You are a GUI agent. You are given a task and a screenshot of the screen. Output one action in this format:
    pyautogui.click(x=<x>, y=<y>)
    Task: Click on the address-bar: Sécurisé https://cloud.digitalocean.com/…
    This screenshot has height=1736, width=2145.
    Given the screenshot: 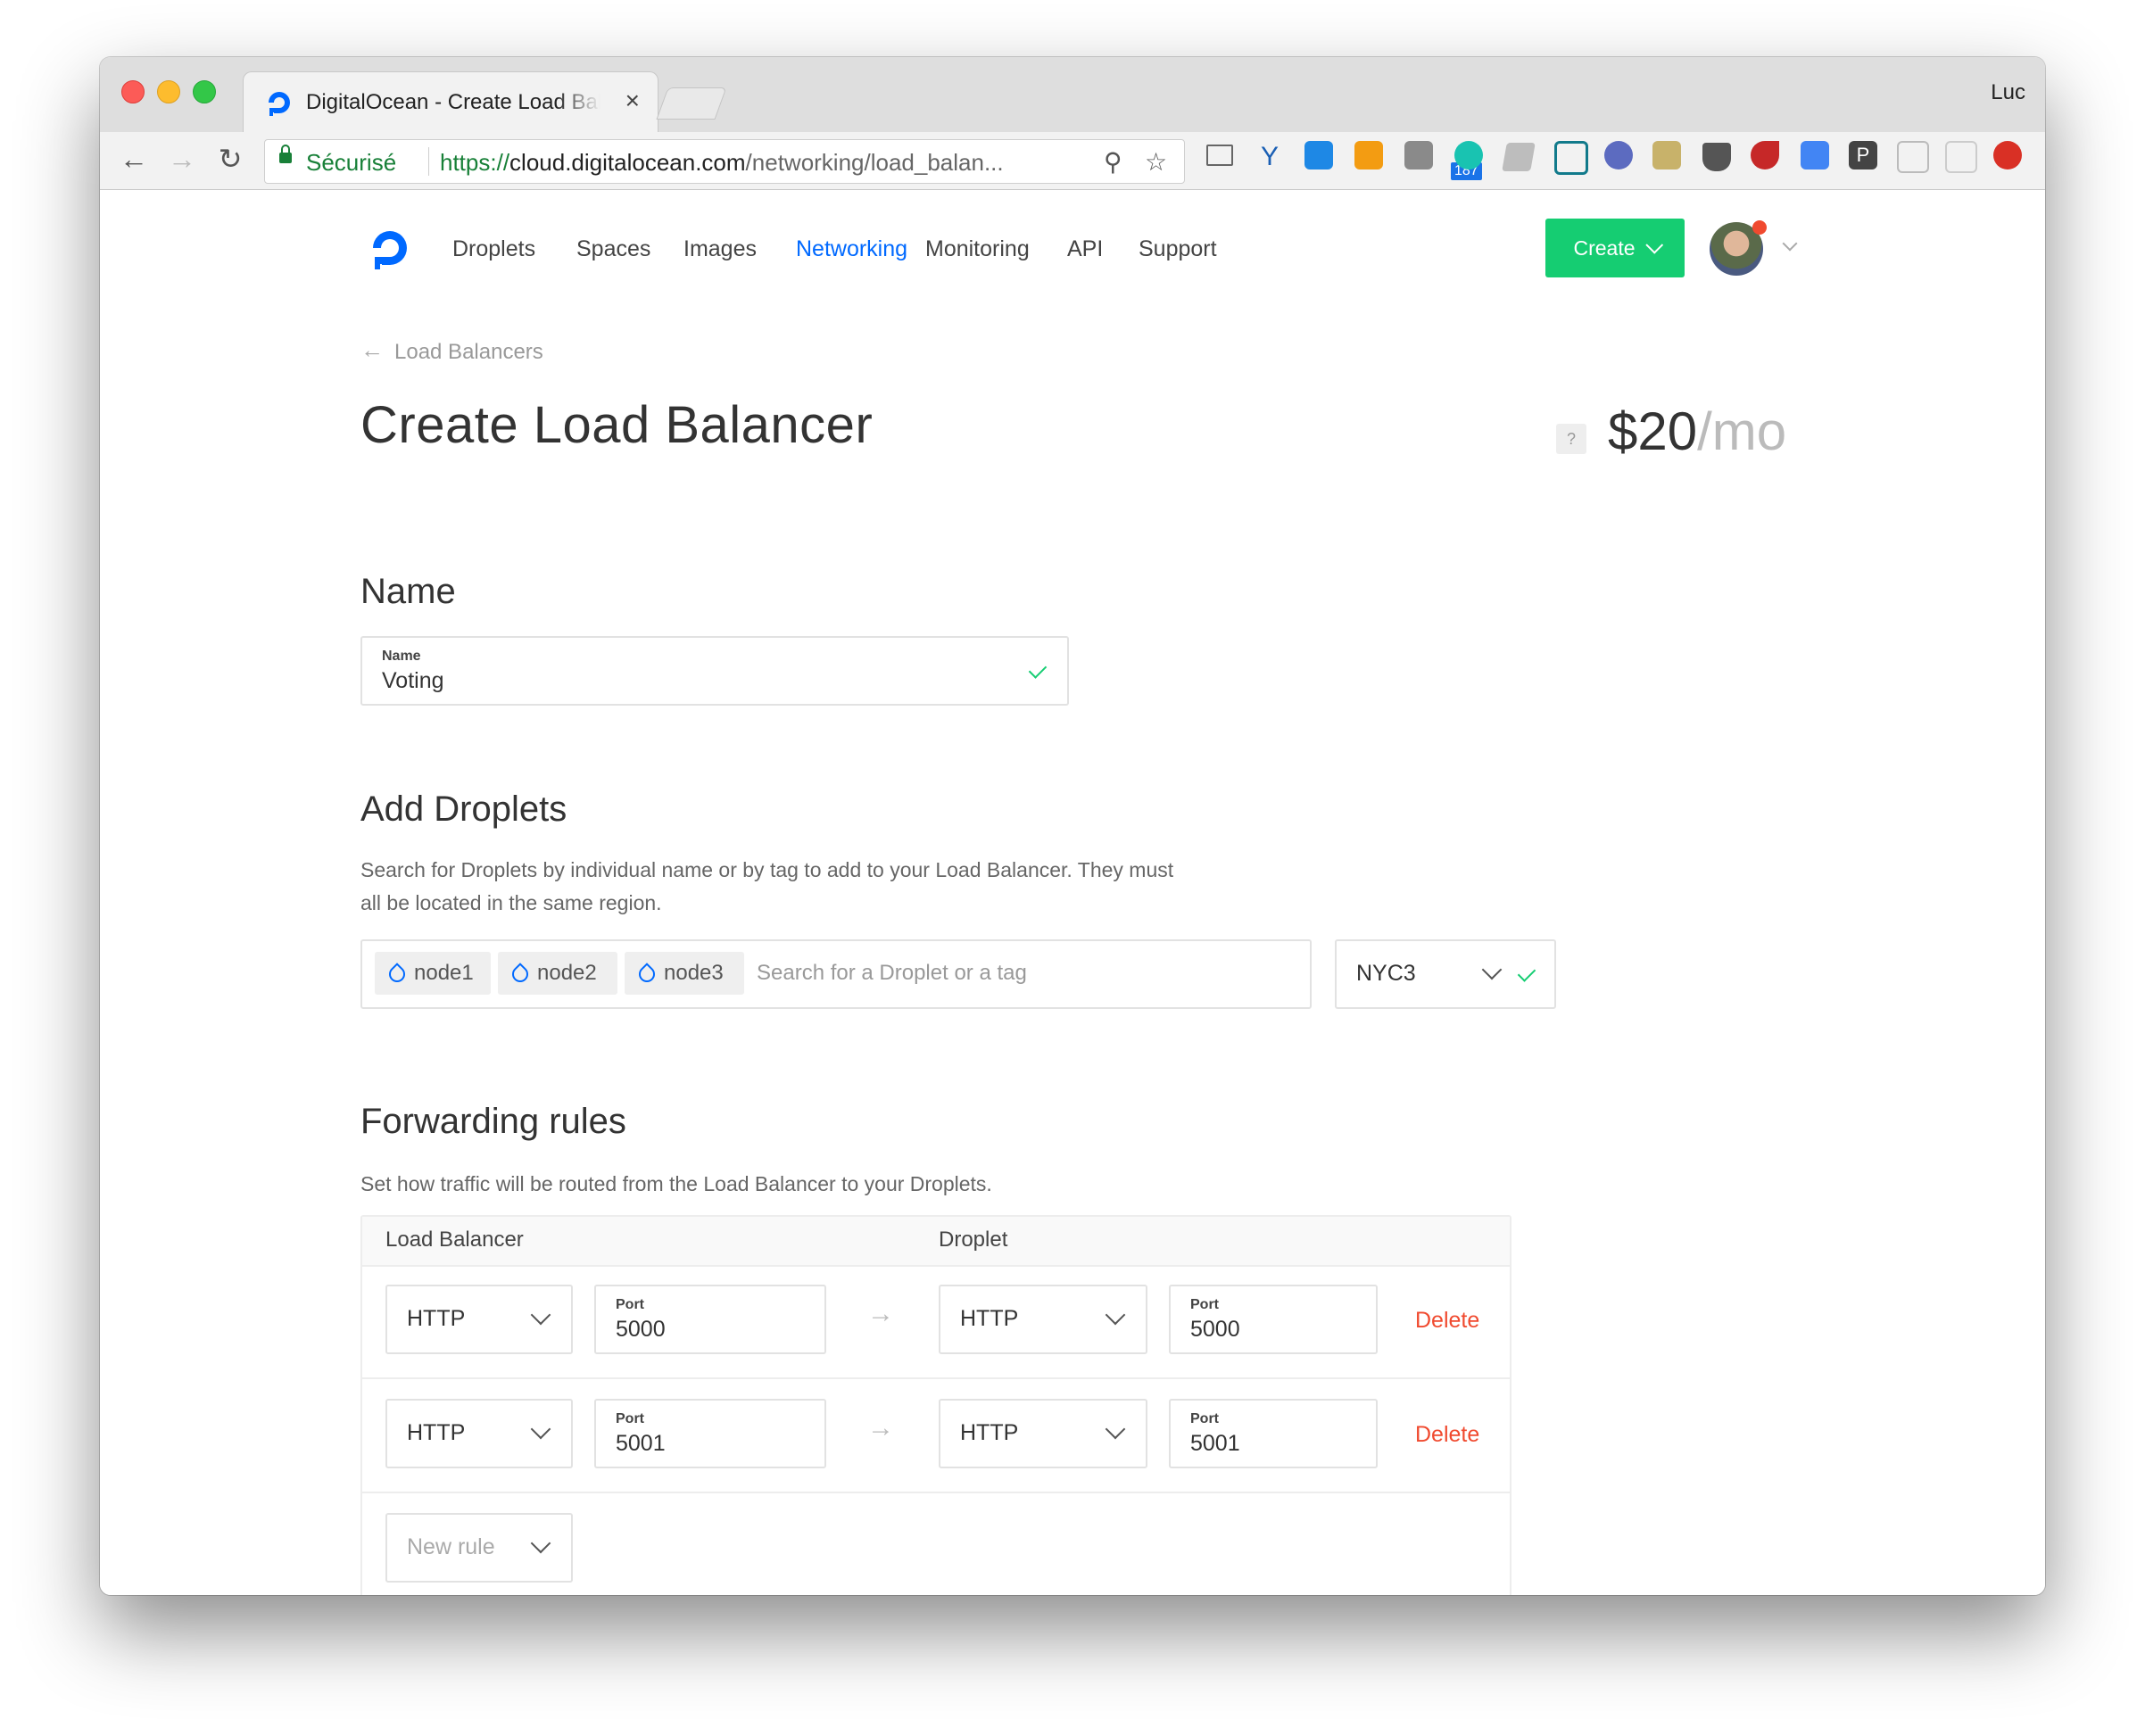 What is the action you would take?
    pyautogui.click(x=724, y=161)
    